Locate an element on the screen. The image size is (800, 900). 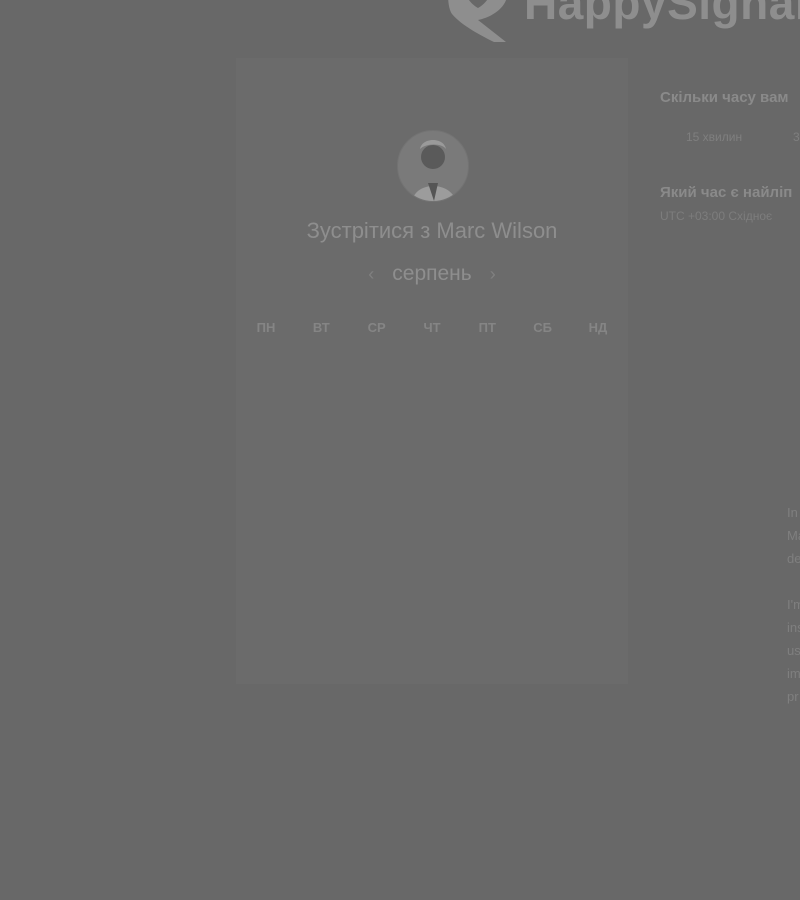
duration-question: Скільки часу вам is located at coordinates (724, 97).